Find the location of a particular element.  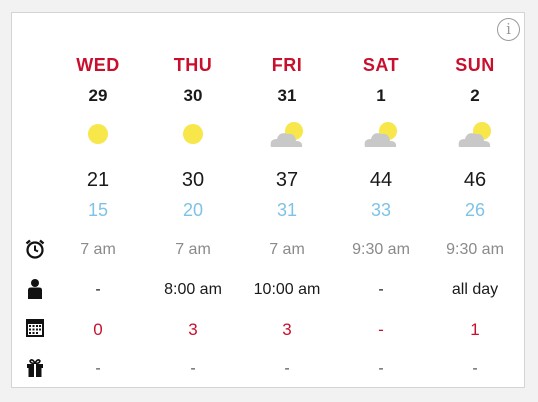

day-date: 2 is located at coordinates (475, 95).